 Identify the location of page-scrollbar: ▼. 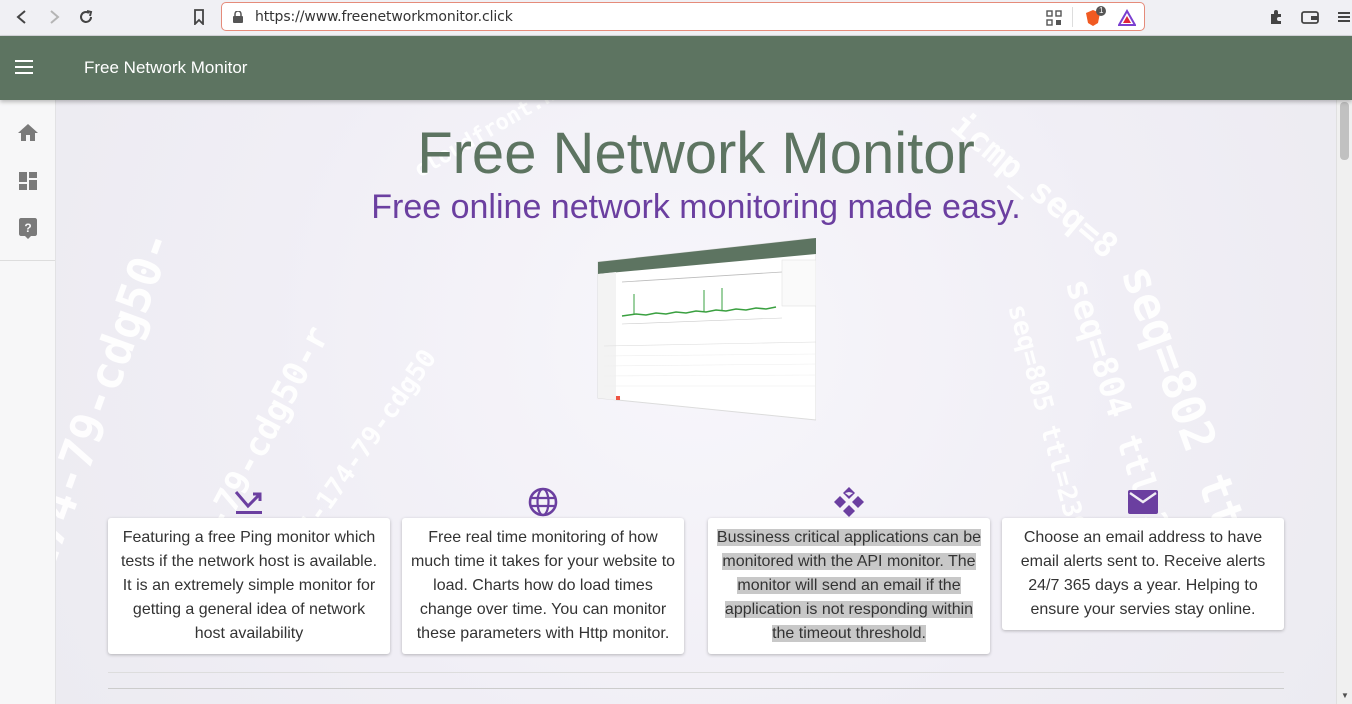
(1344, 402).